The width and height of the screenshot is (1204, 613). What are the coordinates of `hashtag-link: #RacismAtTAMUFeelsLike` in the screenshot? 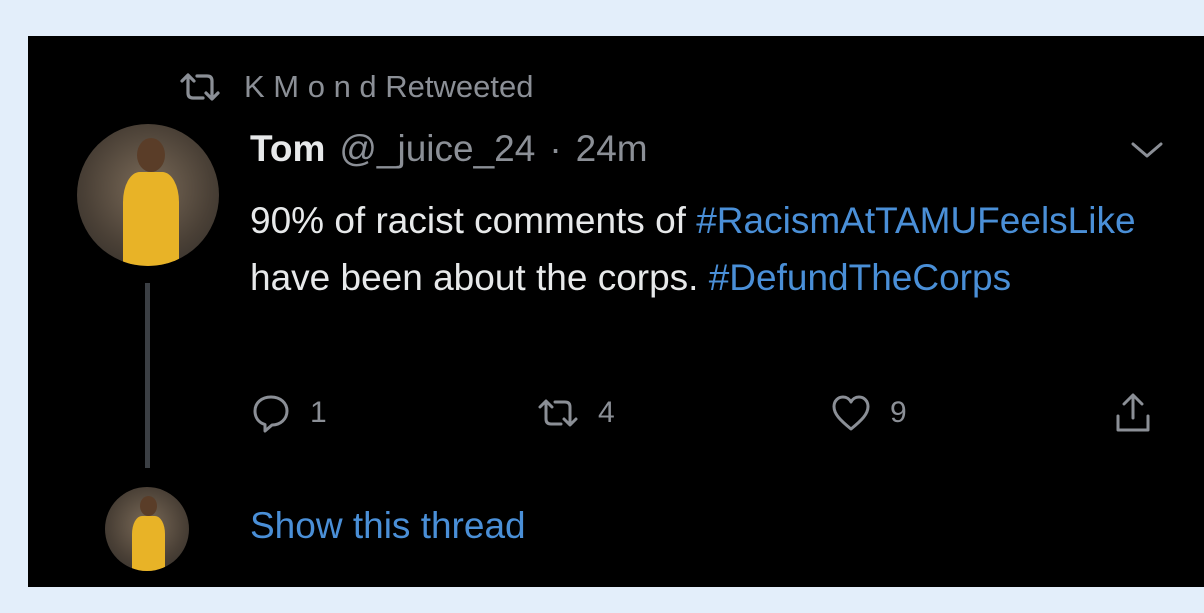 It's located at (915, 220).